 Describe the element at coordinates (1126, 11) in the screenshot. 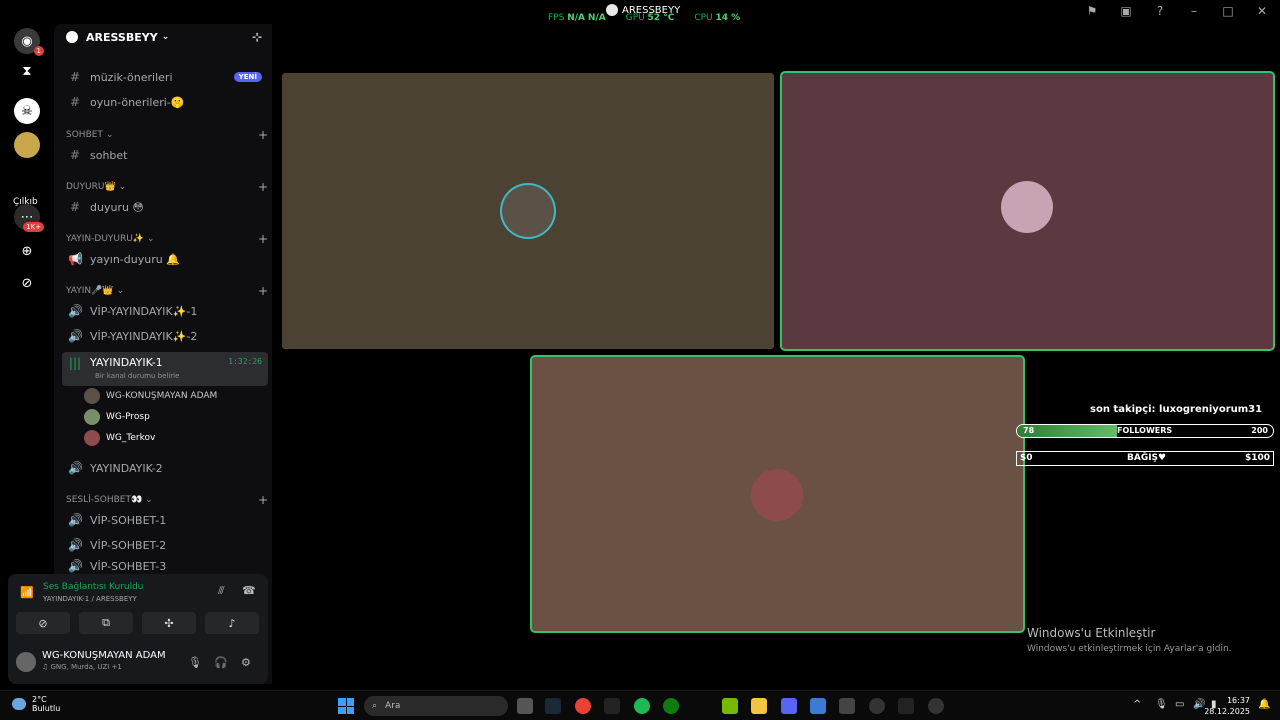

I see `screen-icon: ▣` at that location.